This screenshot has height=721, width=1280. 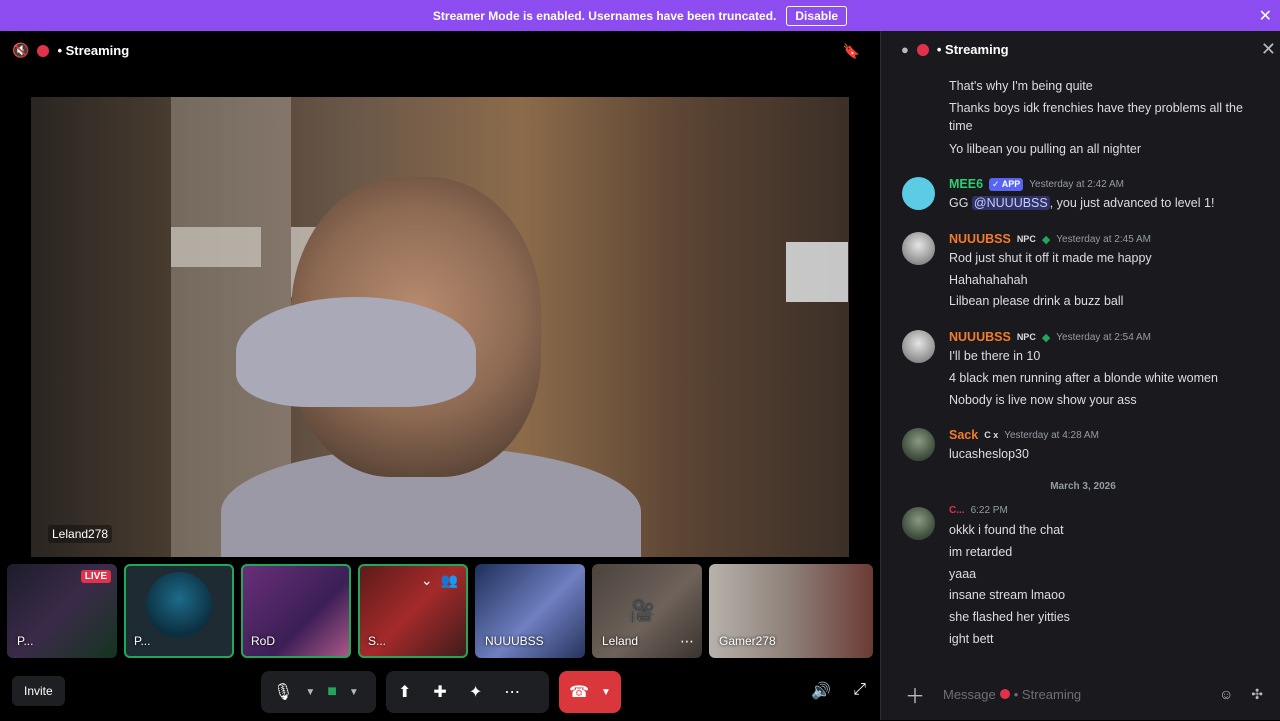 What do you see at coordinates (1226, 694) in the screenshot?
I see `emoji-icon: ☺` at bounding box center [1226, 694].